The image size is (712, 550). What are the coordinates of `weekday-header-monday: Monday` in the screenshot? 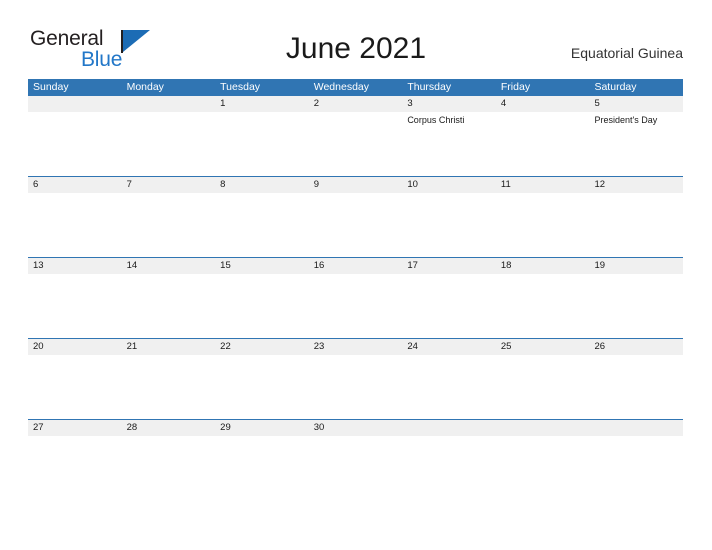 It's located at (145, 87).